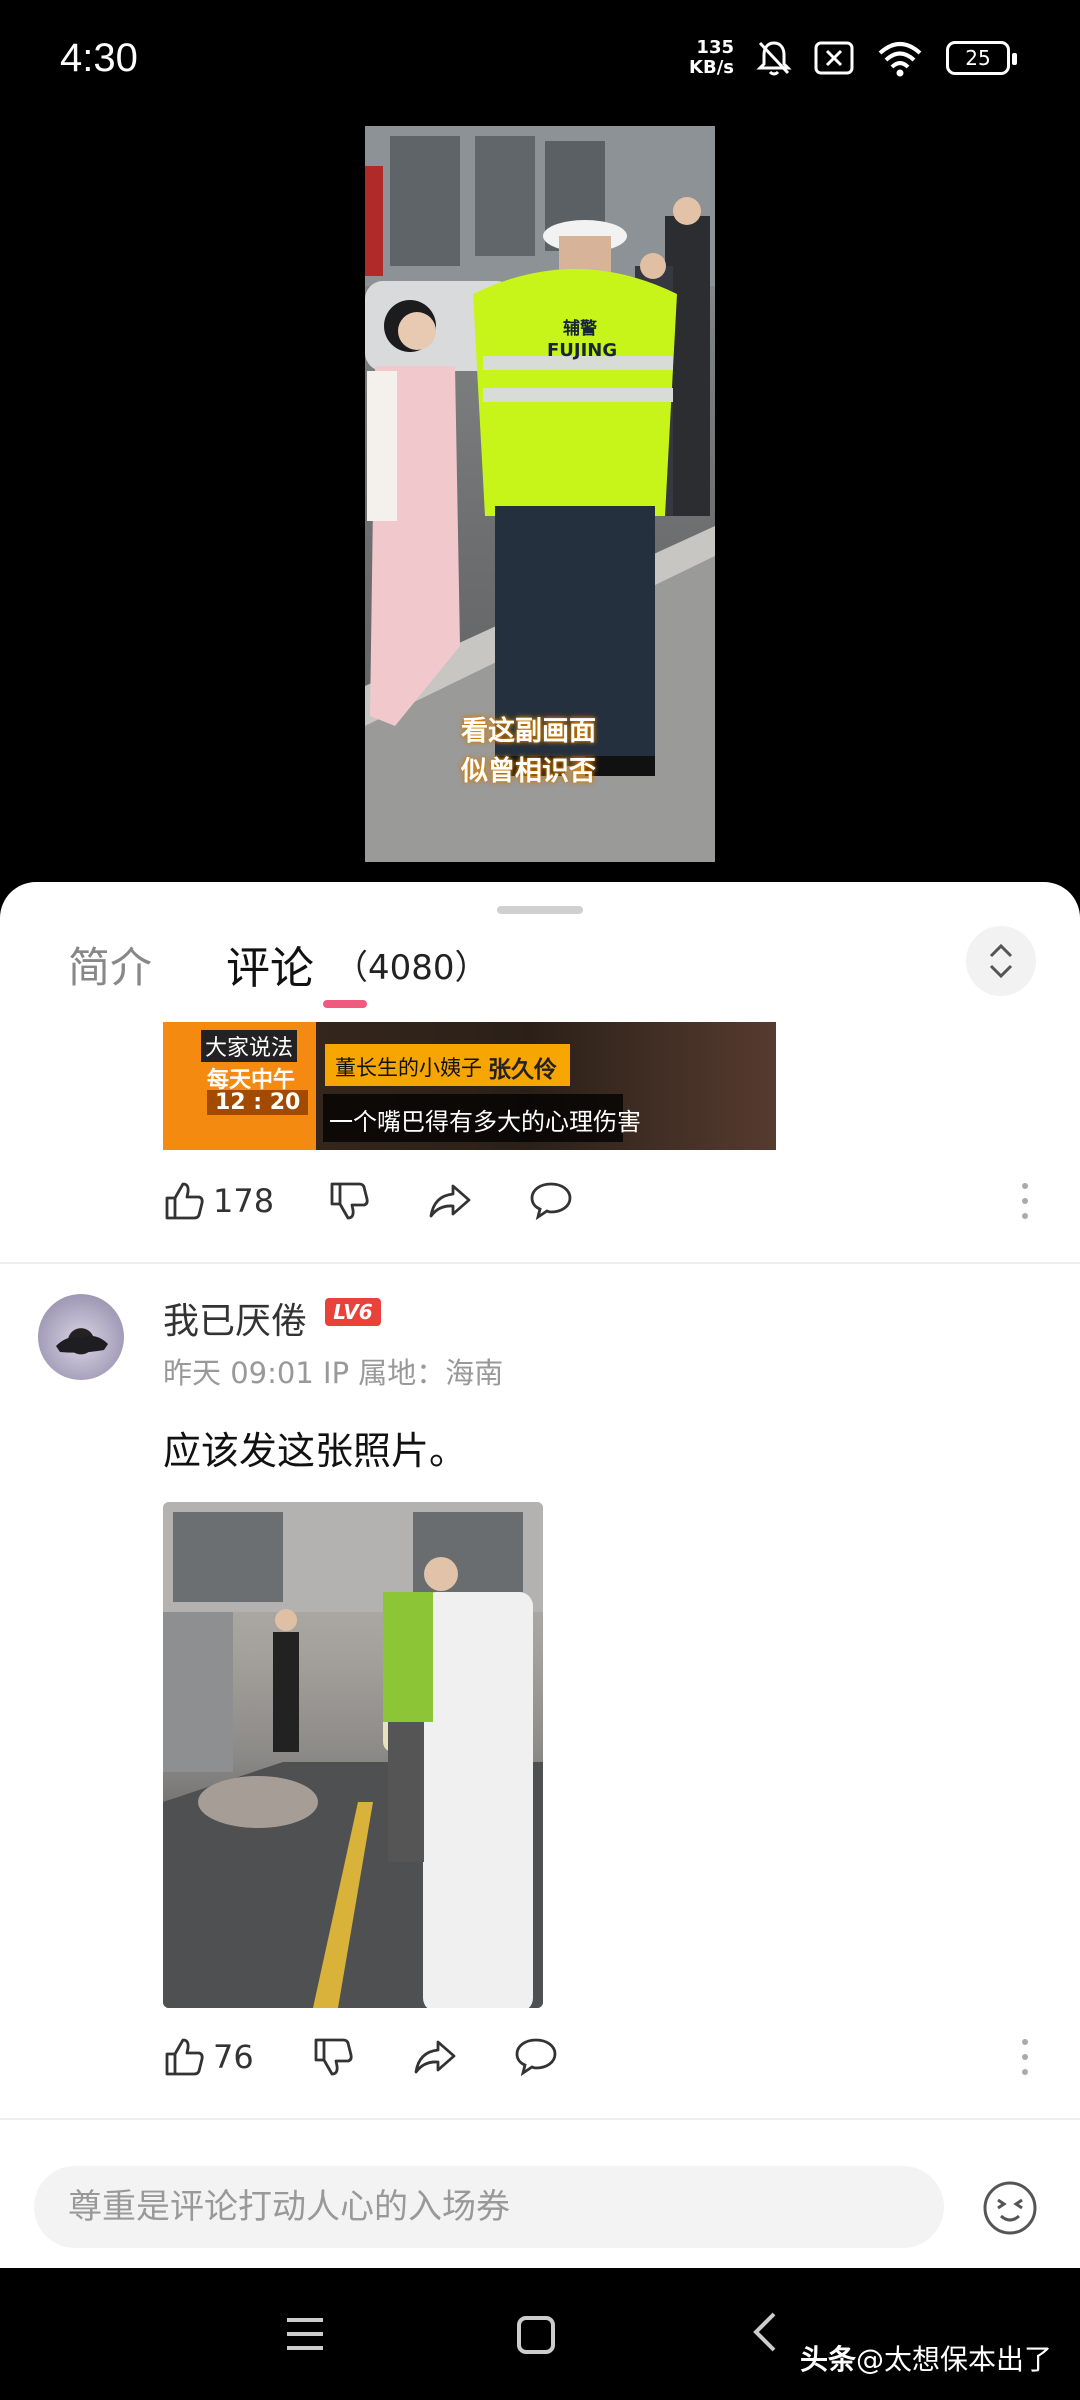 The width and height of the screenshot is (1080, 2400). Describe the element at coordinates (333, 1373) in the screenshot. I see `comment-meta: 昨天 09:01 IP 属地：海南` at that location.